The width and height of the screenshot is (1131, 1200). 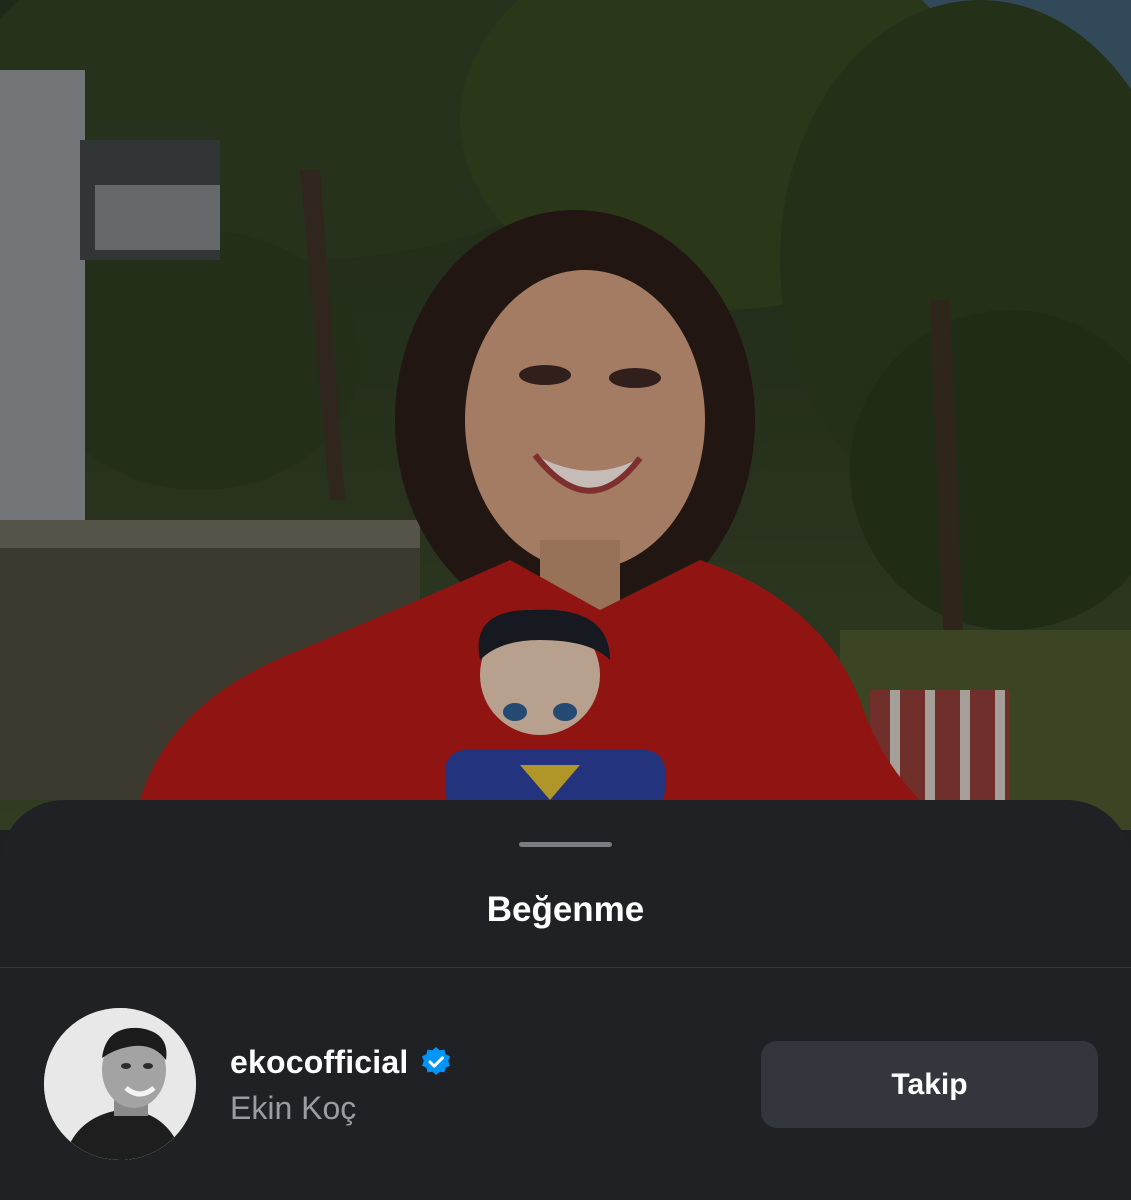 What do you see at coordinates (565, 844) in the screenshot?
I see `sheet-grabber-handle` at bounding box center [565, 844].